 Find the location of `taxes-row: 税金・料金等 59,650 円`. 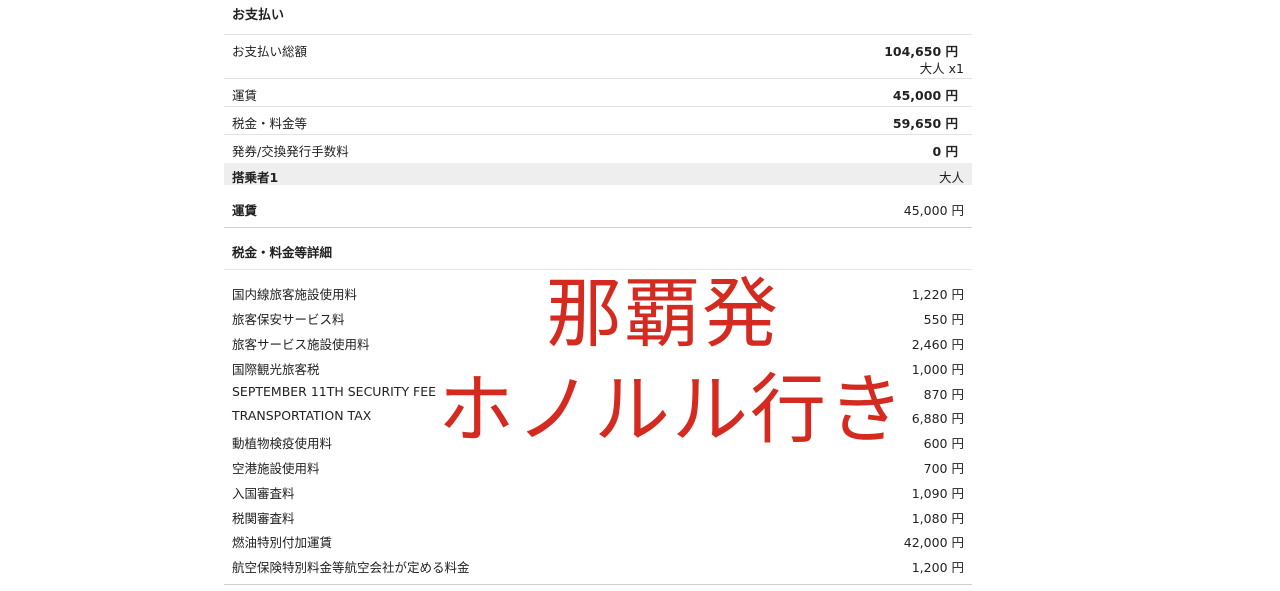

taxes-row: 税金・料金等 59,650 円 is located at coordinates (598, 120).